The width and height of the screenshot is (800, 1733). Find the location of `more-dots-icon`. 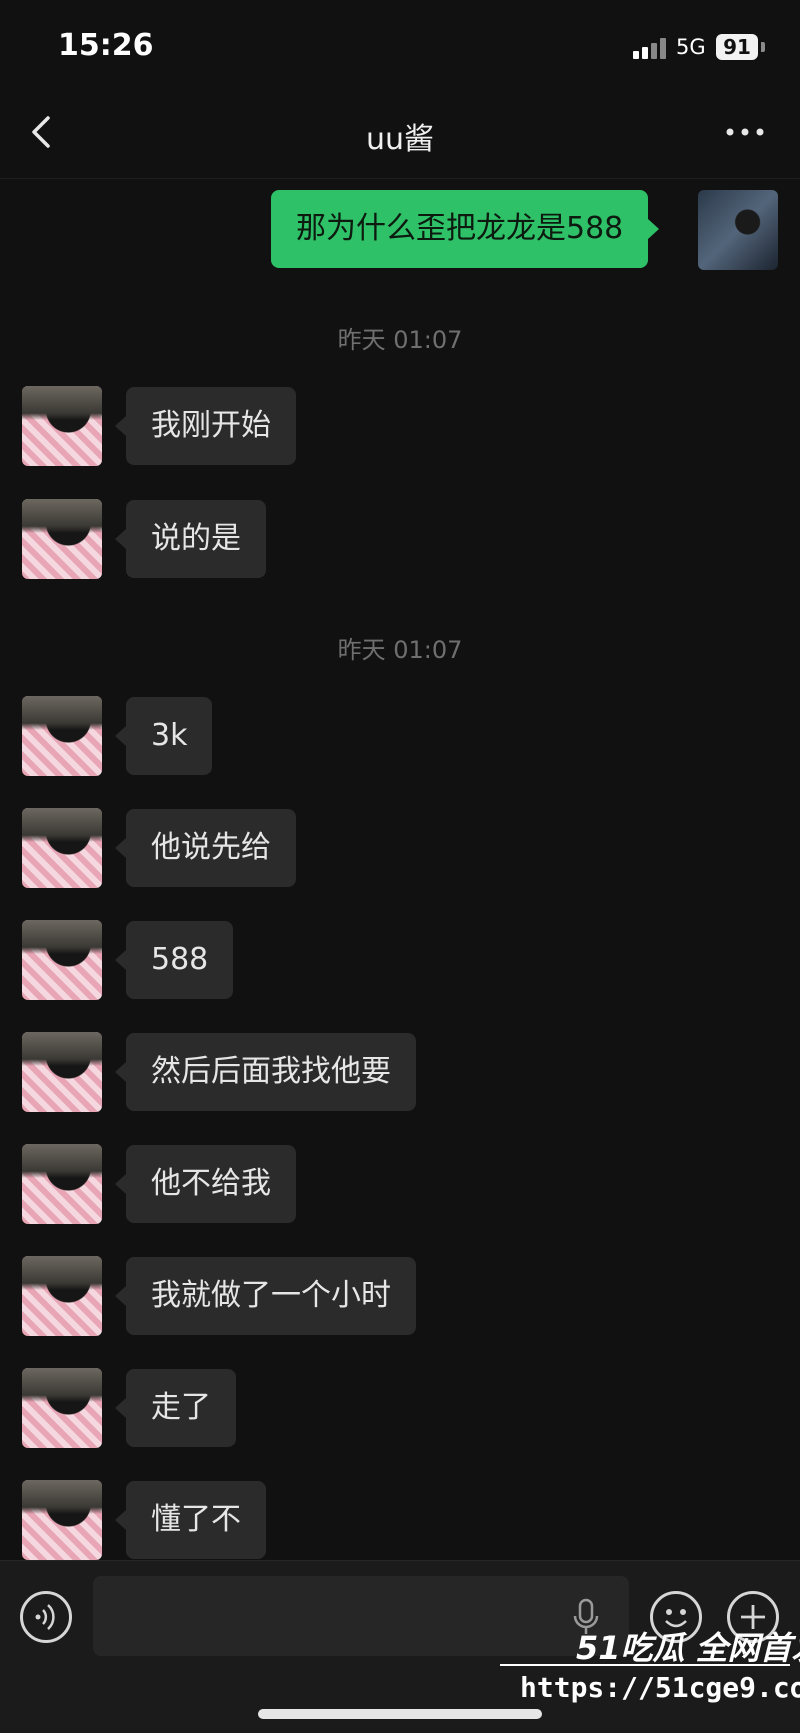

more-dots-icon is located at coordinates (745, 132).